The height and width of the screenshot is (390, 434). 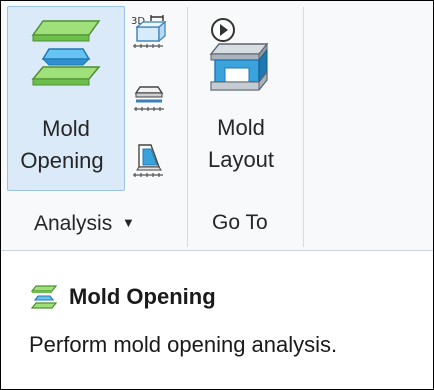 I want to click on 3d-measure-button: 3D, so click(x=148, y=33).